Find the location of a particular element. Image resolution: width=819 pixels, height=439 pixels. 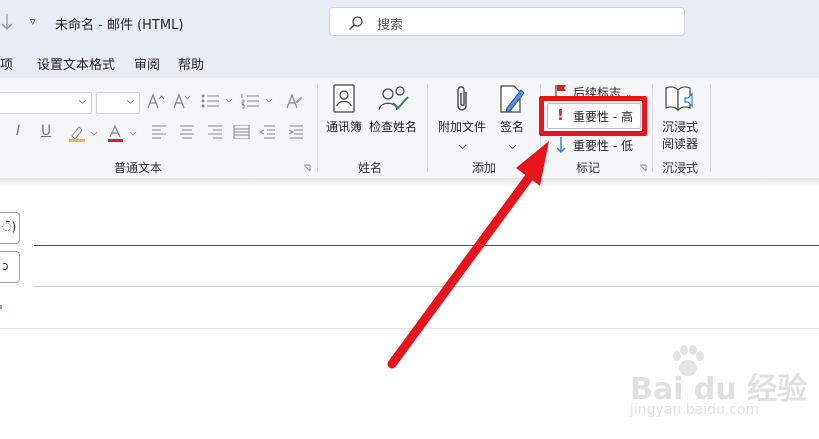

baidu-watermark: Bai du 经验 jingyan.baidu.com is located at coordinates (716, 384).